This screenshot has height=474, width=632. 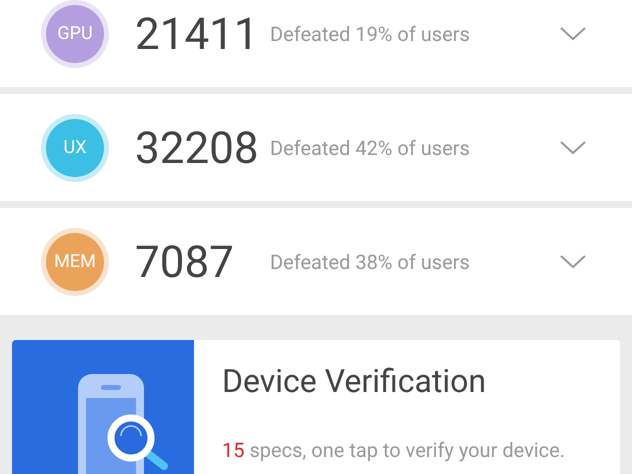 I want to click on score-value: 32208, so click(x=197, y=148).